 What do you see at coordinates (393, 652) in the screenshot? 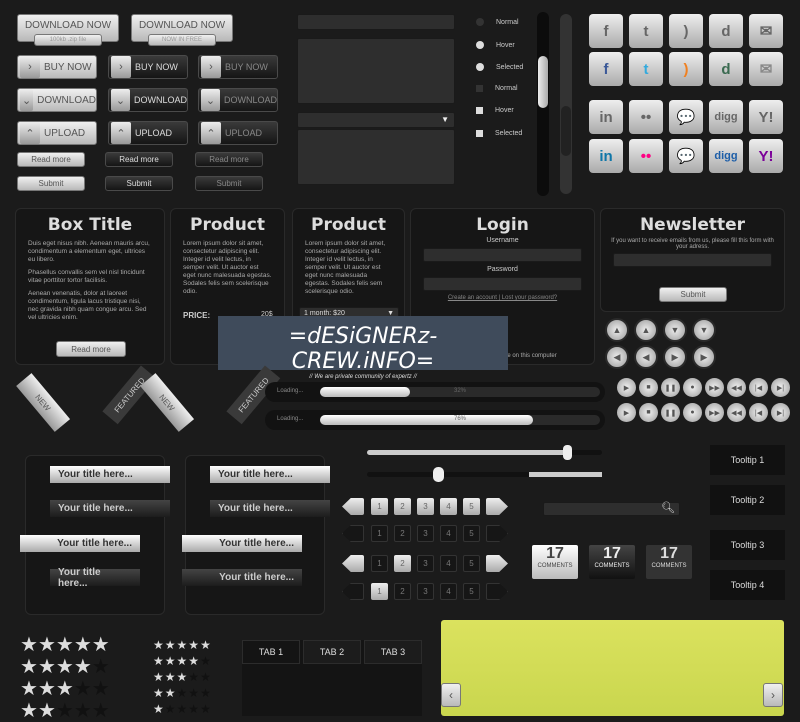
I see `tab-3: TAB 3` at bounding box center [393, 652].